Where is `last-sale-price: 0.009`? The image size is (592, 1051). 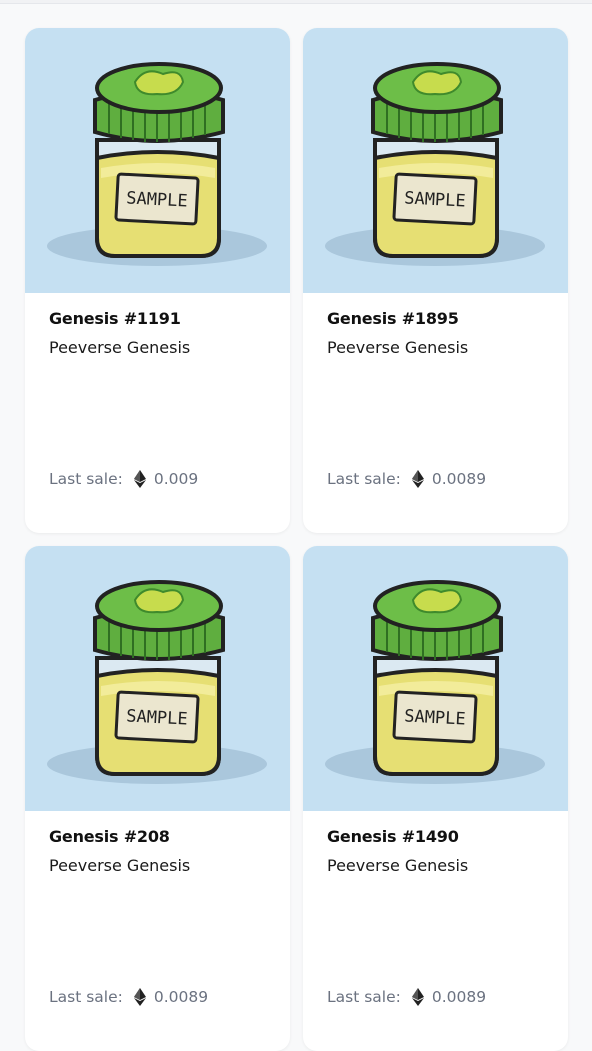
last-sale-price: 0.009 is located at coordinates (176, 479).